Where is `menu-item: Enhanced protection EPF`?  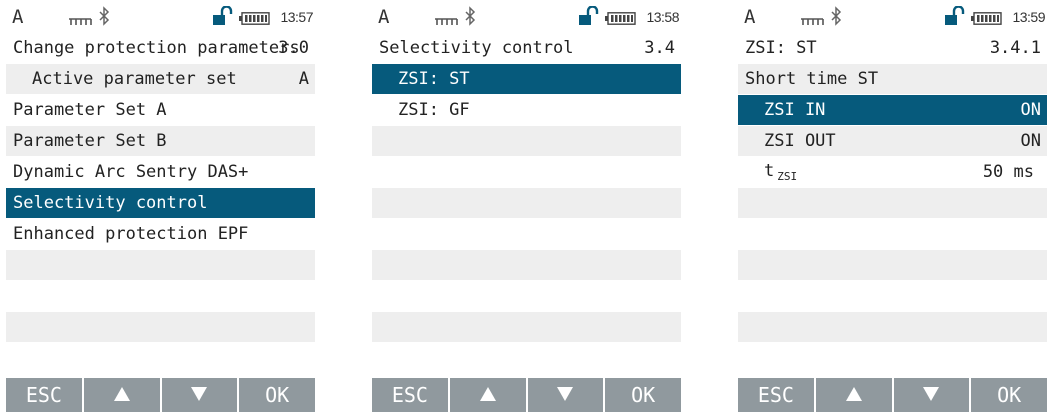 menu-item: Enhanced protection EPF is located at coordinates (160, 234).